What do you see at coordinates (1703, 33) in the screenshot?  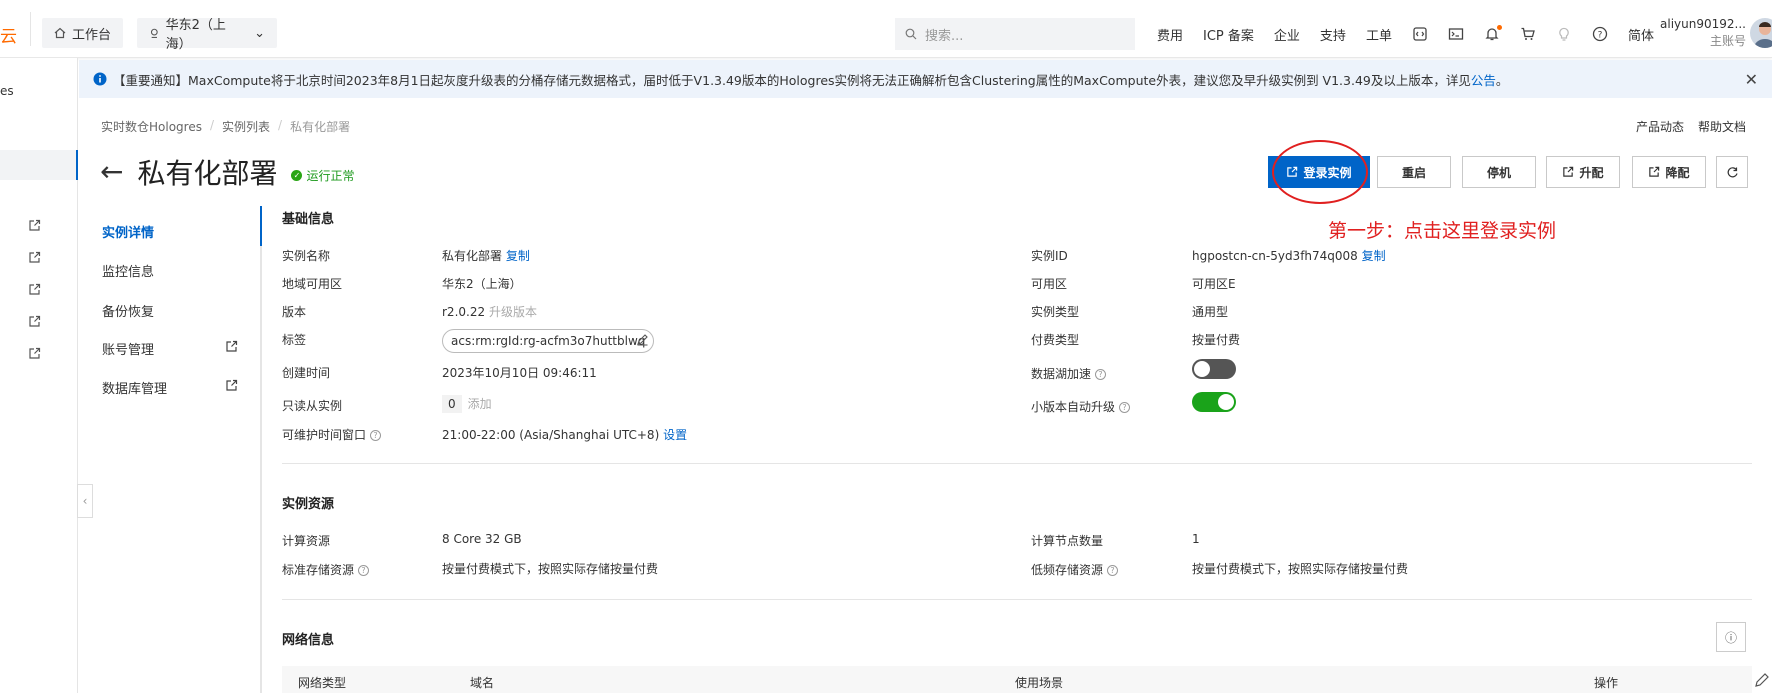 I see `user-account: aliyun90192... 主账号` at bounding box center [1703, 33].